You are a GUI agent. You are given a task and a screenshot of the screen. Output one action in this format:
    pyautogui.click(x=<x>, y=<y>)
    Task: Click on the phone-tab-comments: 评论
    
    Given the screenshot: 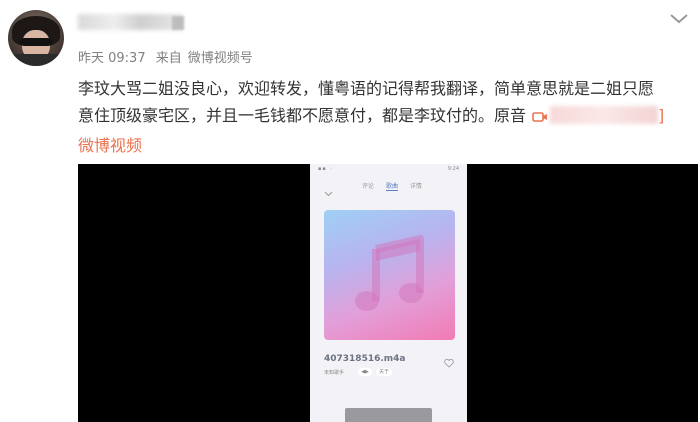 What is the action you would take?
    pyautogui.click(x=368, y=186)
    